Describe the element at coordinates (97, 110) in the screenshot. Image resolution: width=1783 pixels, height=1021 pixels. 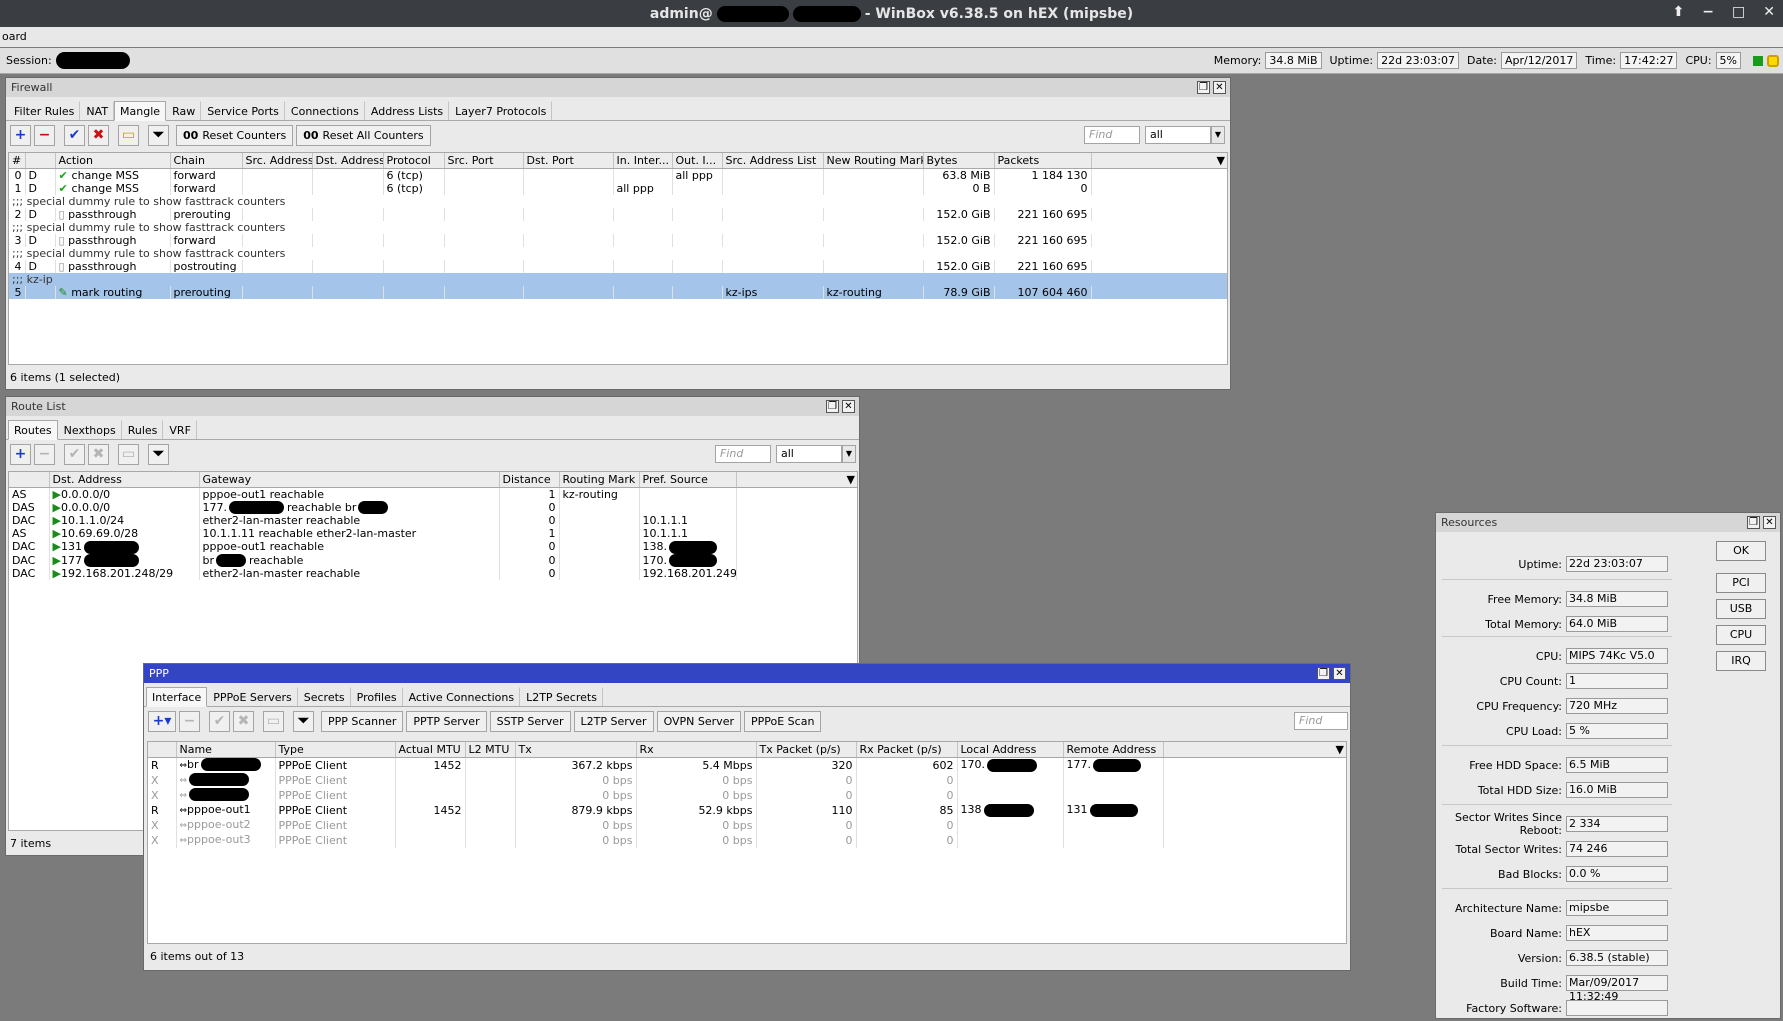
I see `tab-nat: NAT` at that location.